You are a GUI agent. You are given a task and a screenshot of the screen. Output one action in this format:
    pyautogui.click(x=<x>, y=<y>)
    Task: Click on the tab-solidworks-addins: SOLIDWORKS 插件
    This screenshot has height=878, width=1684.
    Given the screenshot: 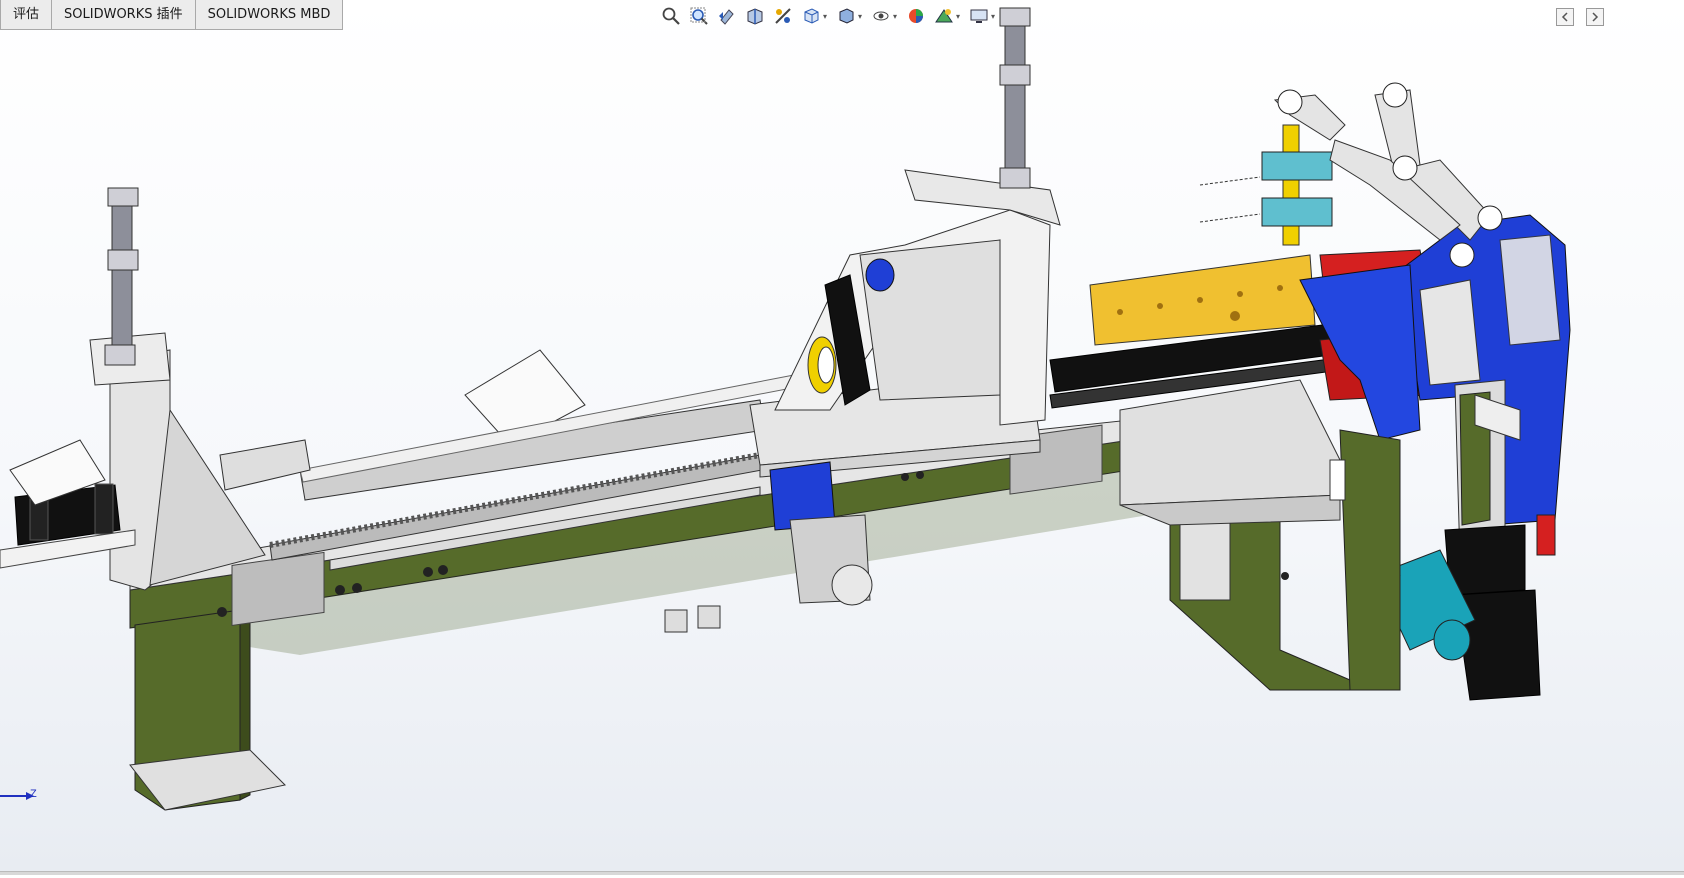 What is the action you would take?
    pyautogui.click(x=124, y=15)
    